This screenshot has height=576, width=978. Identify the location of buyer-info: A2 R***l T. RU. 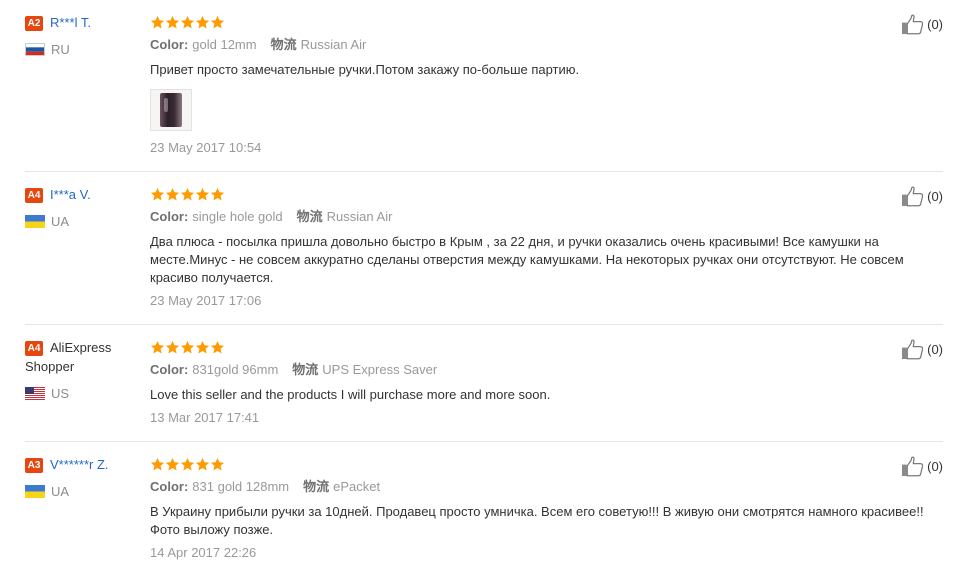
(75, 35).